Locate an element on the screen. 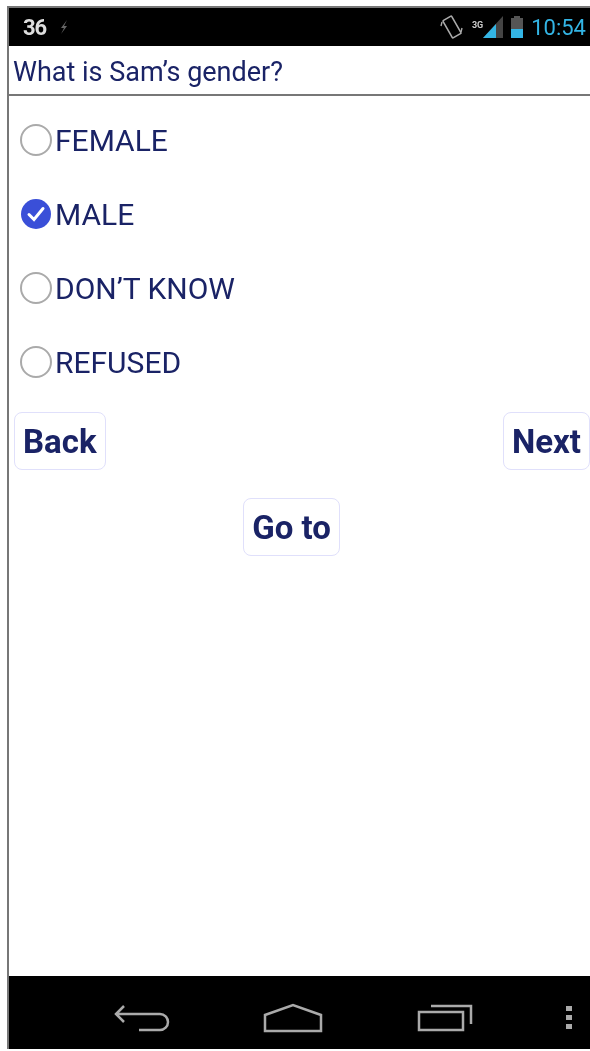 This screenshot has width=590, height=1051. option-label: DON’T KNOW is located at coordinates (145, 288).